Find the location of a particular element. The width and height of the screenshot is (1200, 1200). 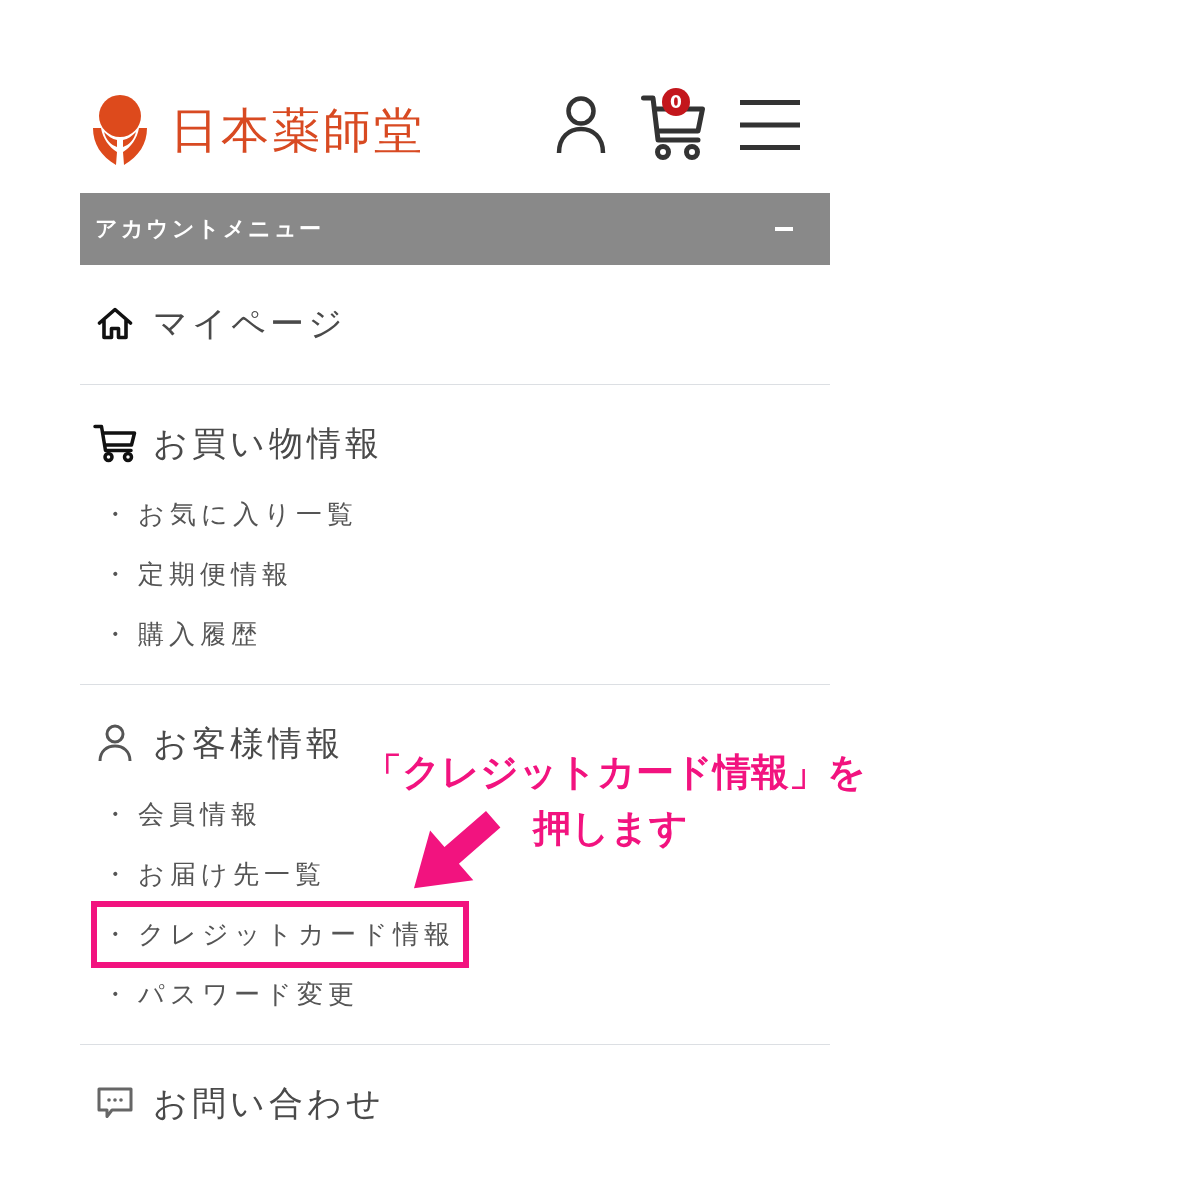

section-heading: お買い物情報 is located at coordinates (268, 443).